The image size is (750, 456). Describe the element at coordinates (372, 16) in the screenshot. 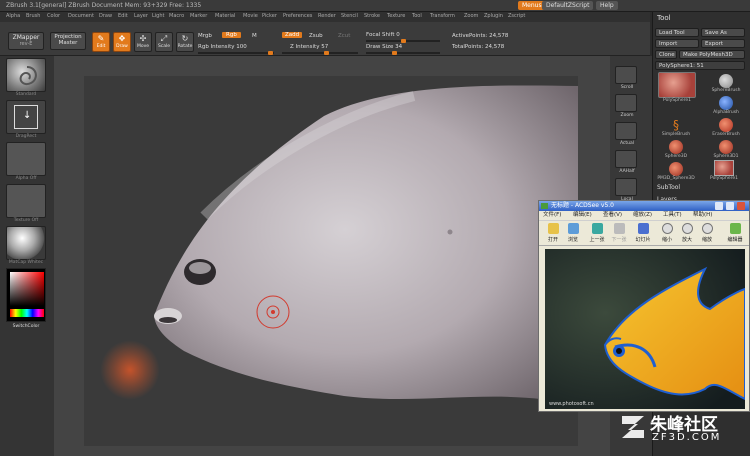

I see `menu-stroke: Stroke` at that location.